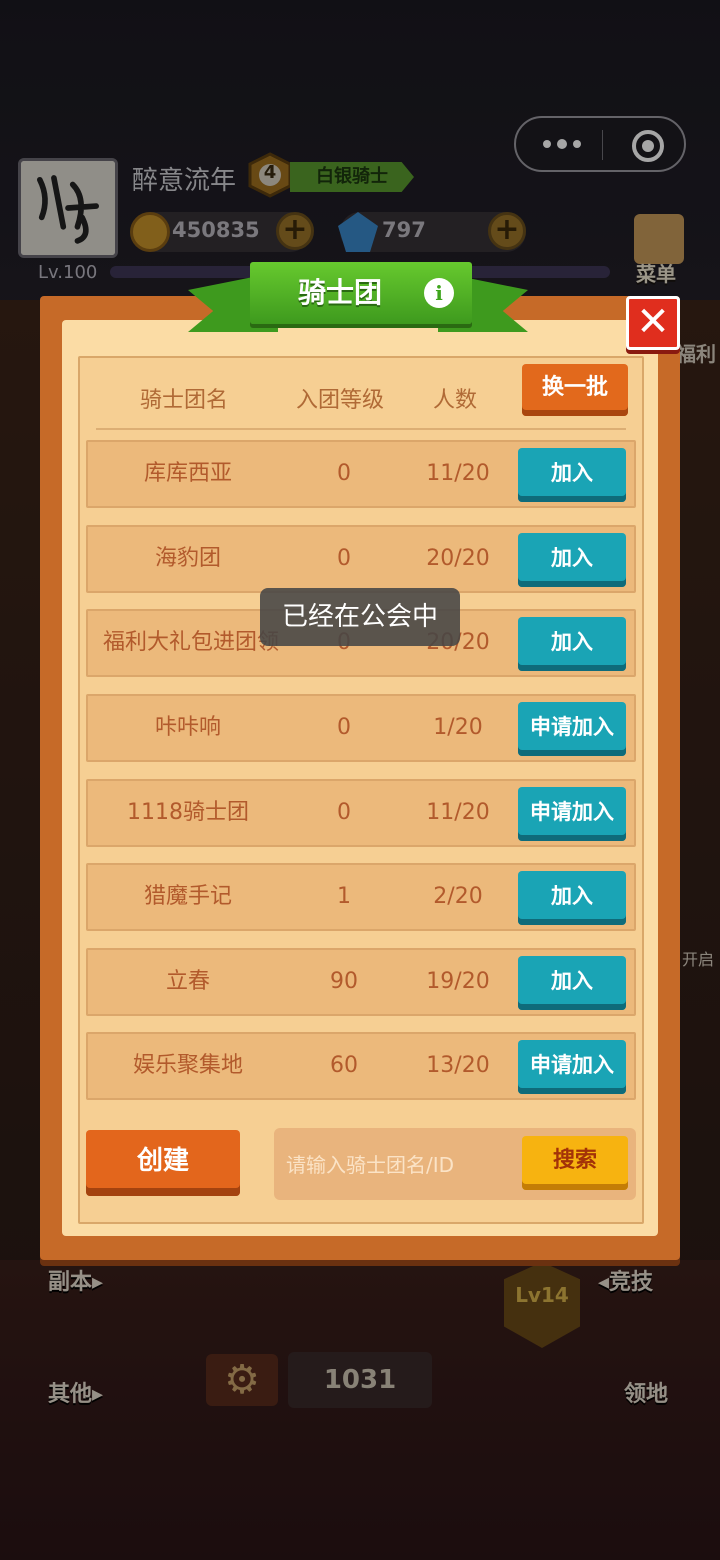 Image resolution: width=720 pixels, height=1560 pixels. I want to click on column-header-level: 入团等级, so click(340, 400).